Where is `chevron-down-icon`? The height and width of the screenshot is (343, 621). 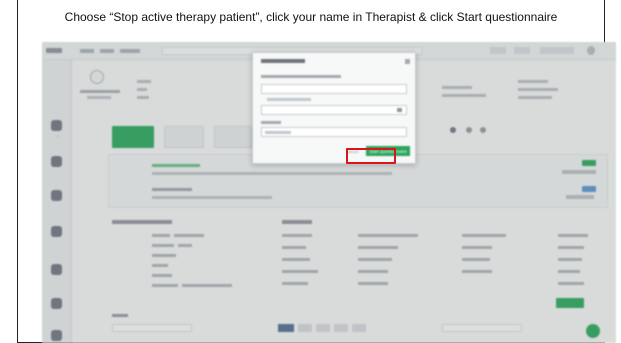 chevron-down-icon is located at coordinates (399, 110).